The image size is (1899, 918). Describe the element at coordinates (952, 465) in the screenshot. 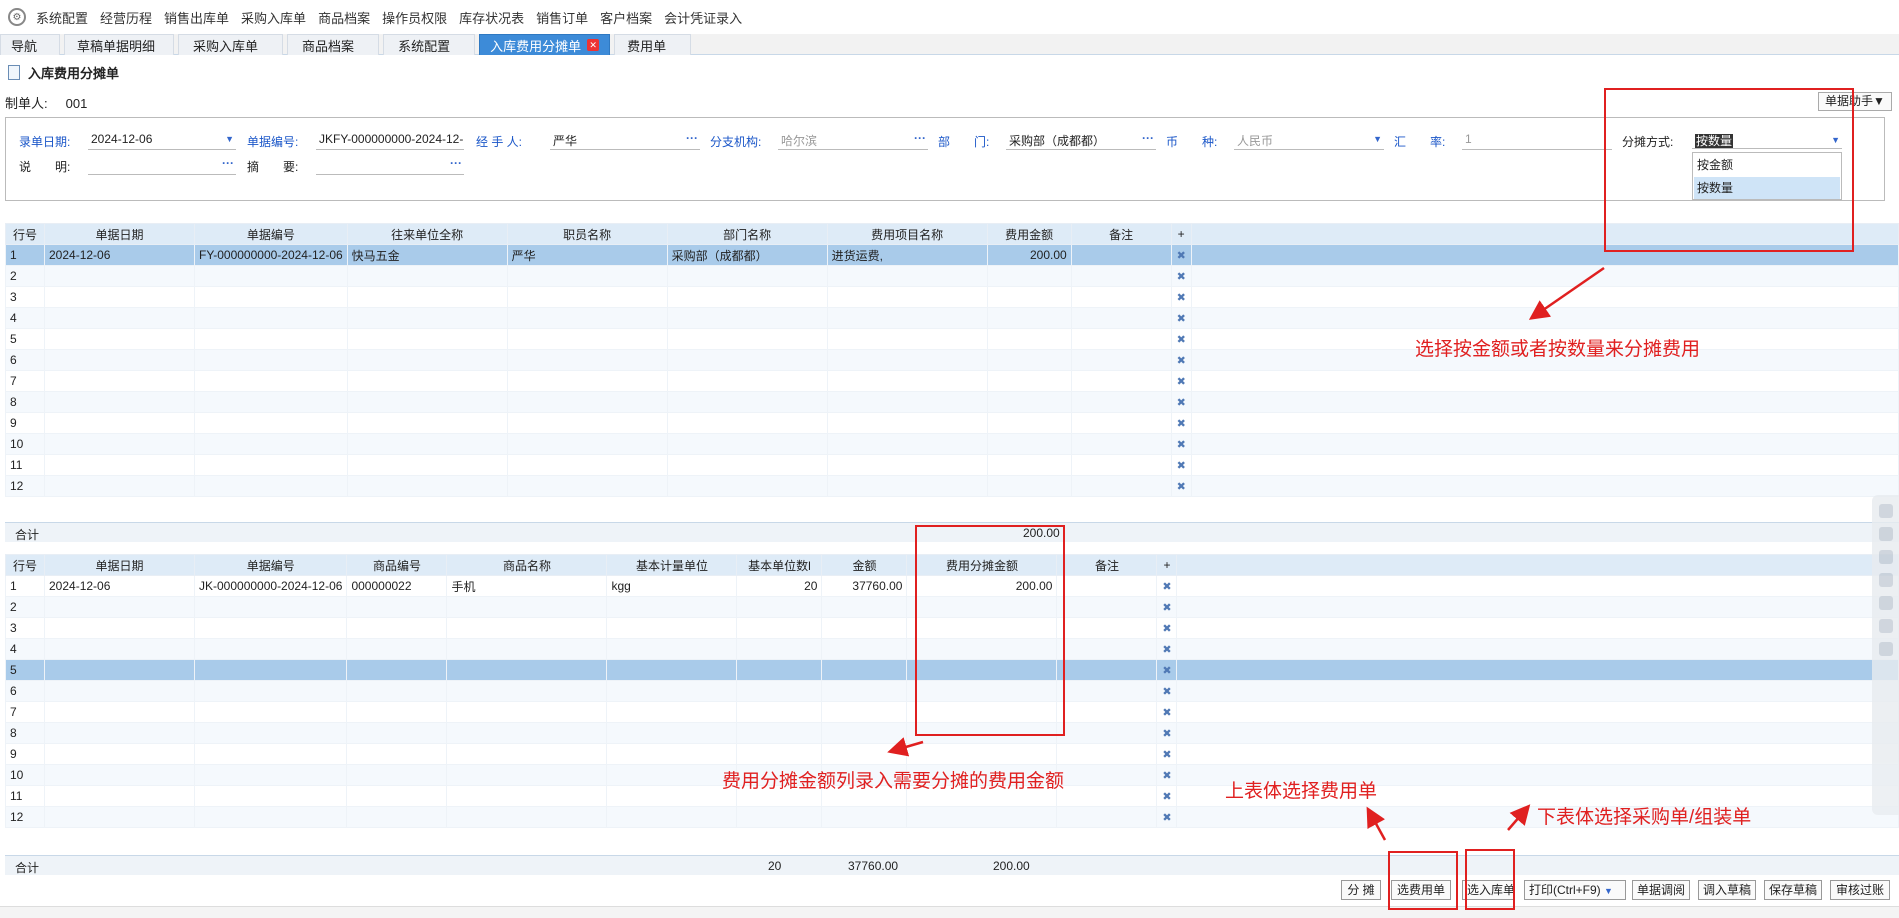

I see `table-row: 11 ✖` at that location.